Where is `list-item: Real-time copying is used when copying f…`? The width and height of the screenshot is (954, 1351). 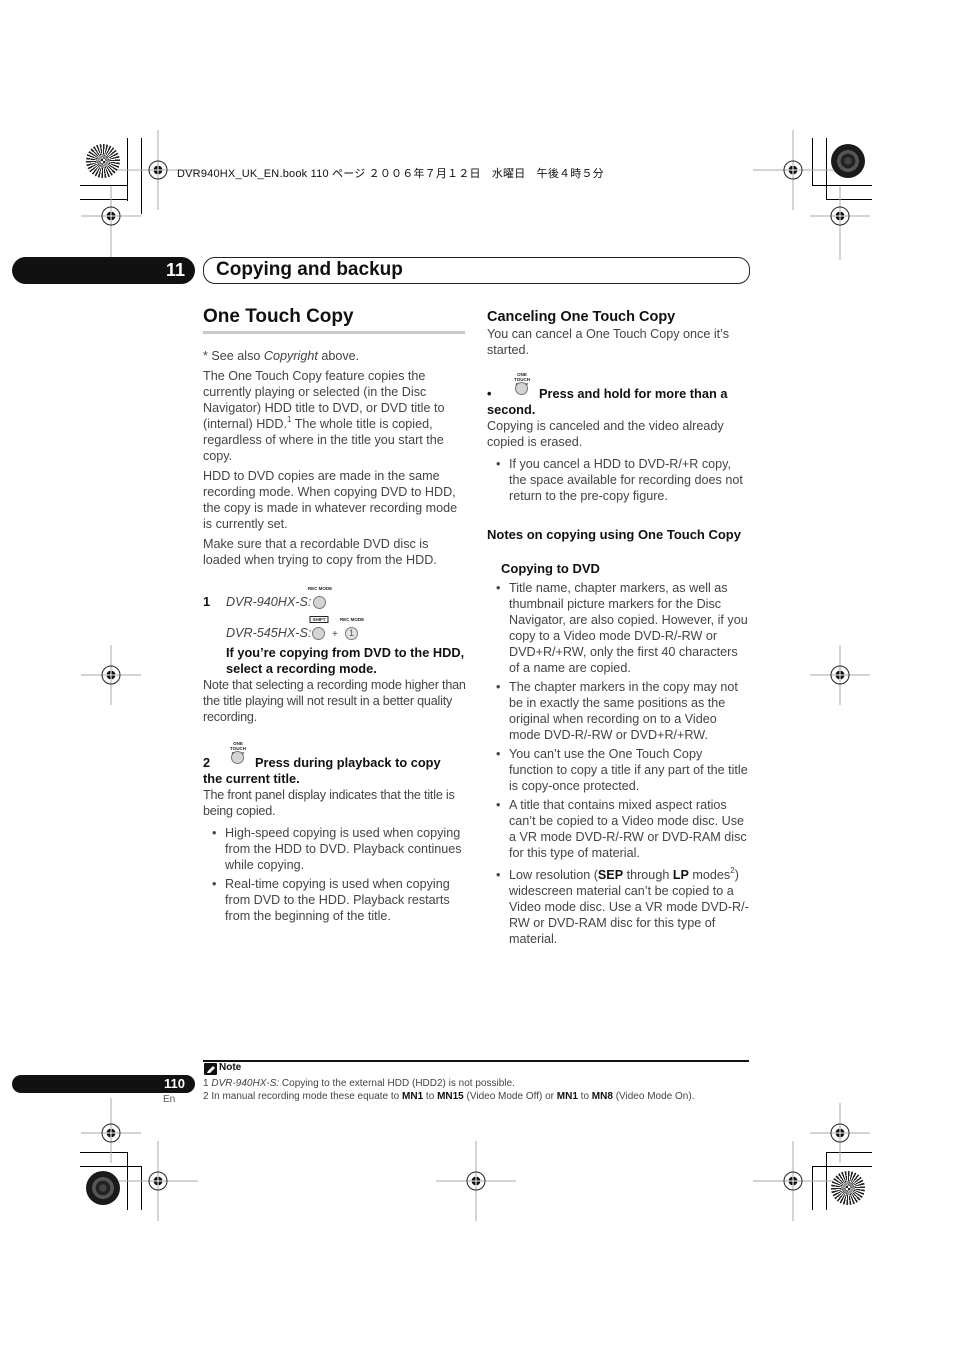 list-item: Real-time copying is used when copying f… is located at coordinates (335, 900).